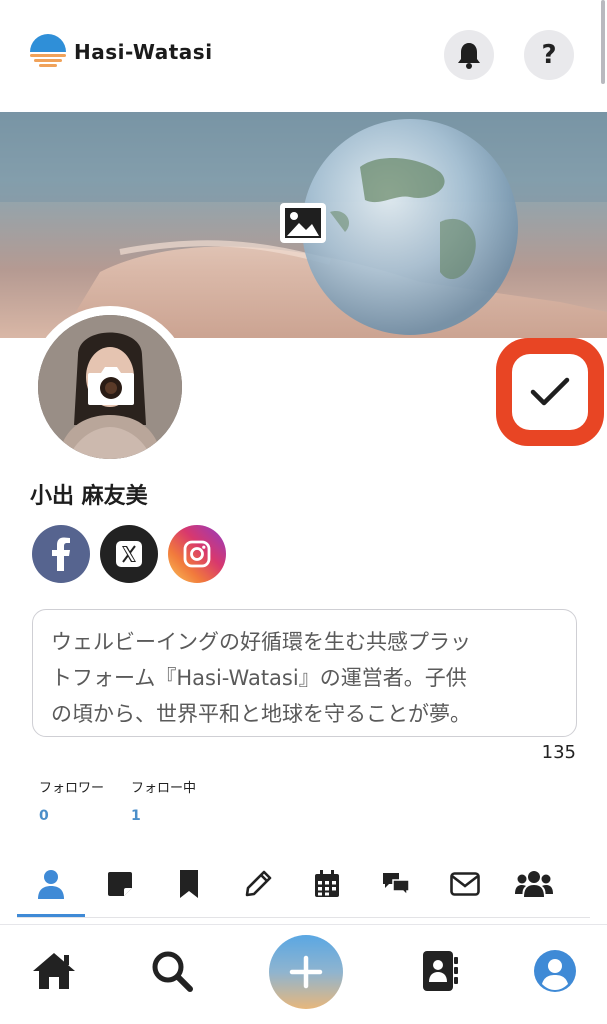 The width and height of the screenshot is (607, 1024). I want to click on notification-button, so click(469, 55).